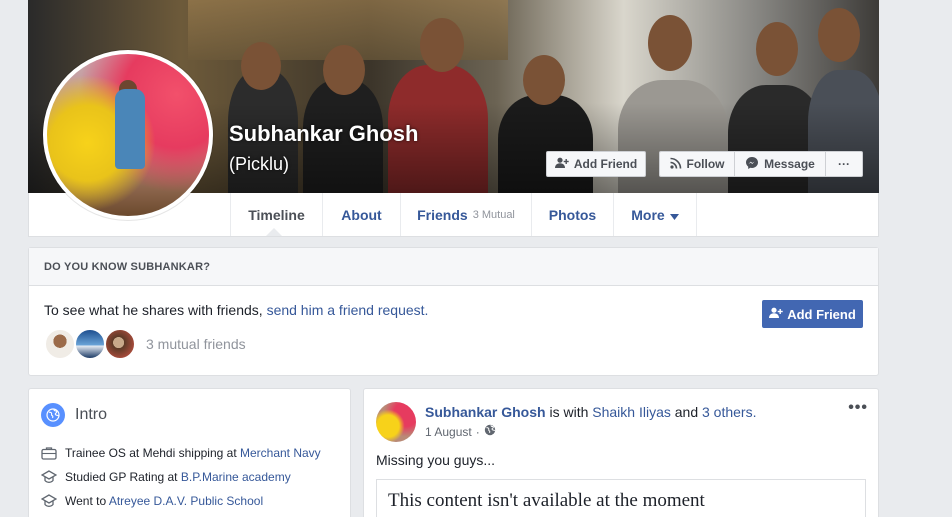 Image resolution: width=952 pixels, height=517 pixels. Describe the element at coordinates (186, 501) in the screenshot. I see `atreyee-dav-school-link: Atreyee D.A.V. Public School` at that location.